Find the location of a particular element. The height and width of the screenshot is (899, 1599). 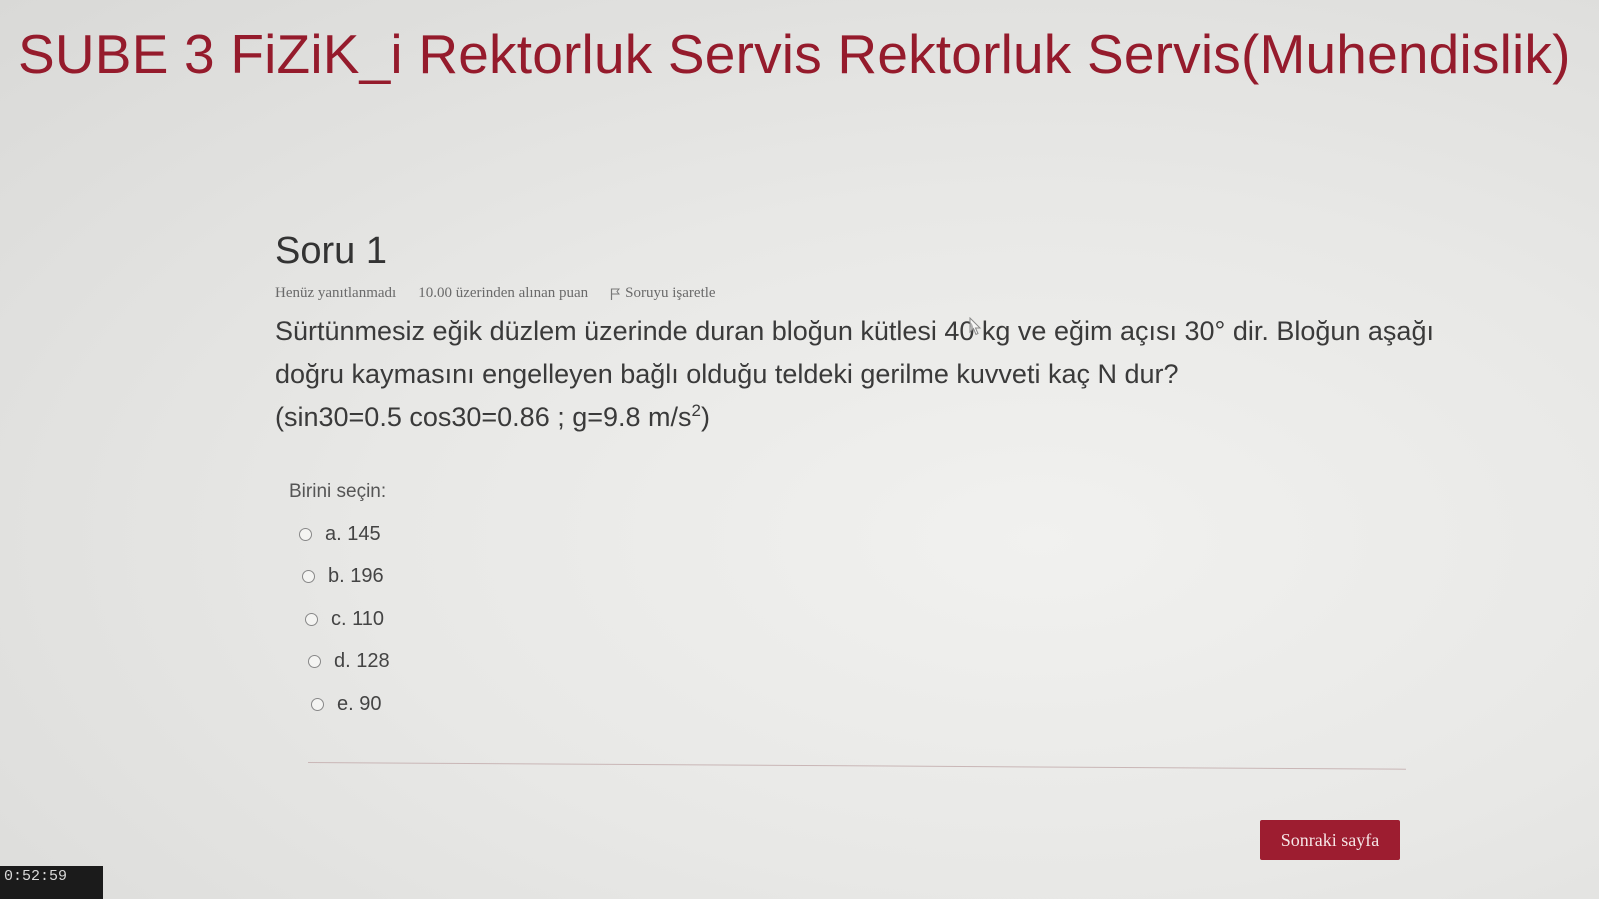

answer-label-e: e. 90 is located at coordinates (359, 703).